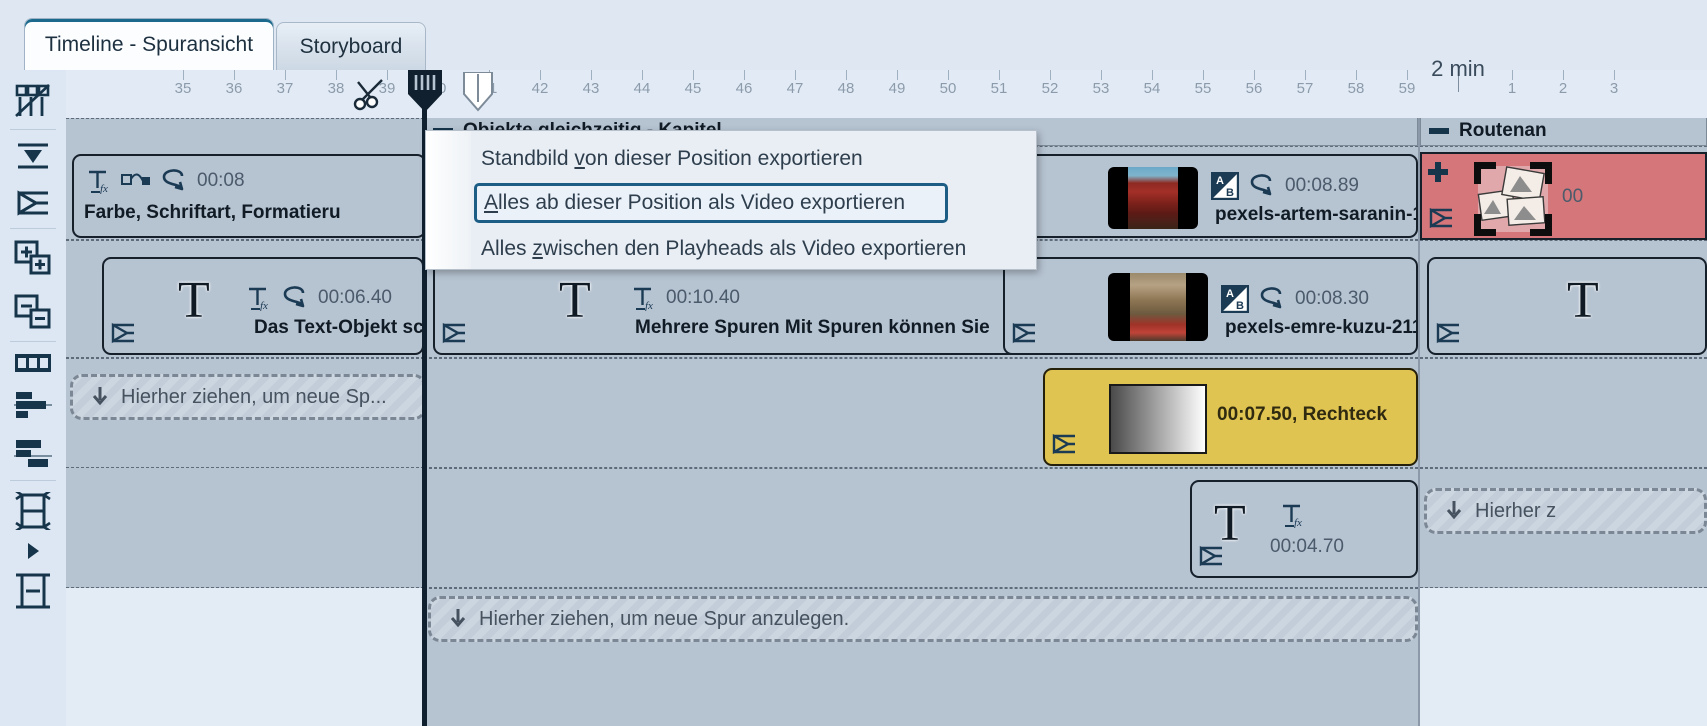 The height and width of the screenshot is (726, 1707). Describe the element at coordinates (1458, 68) in the screenshot. I see `ruler-minute-label: 2 min` at that location.